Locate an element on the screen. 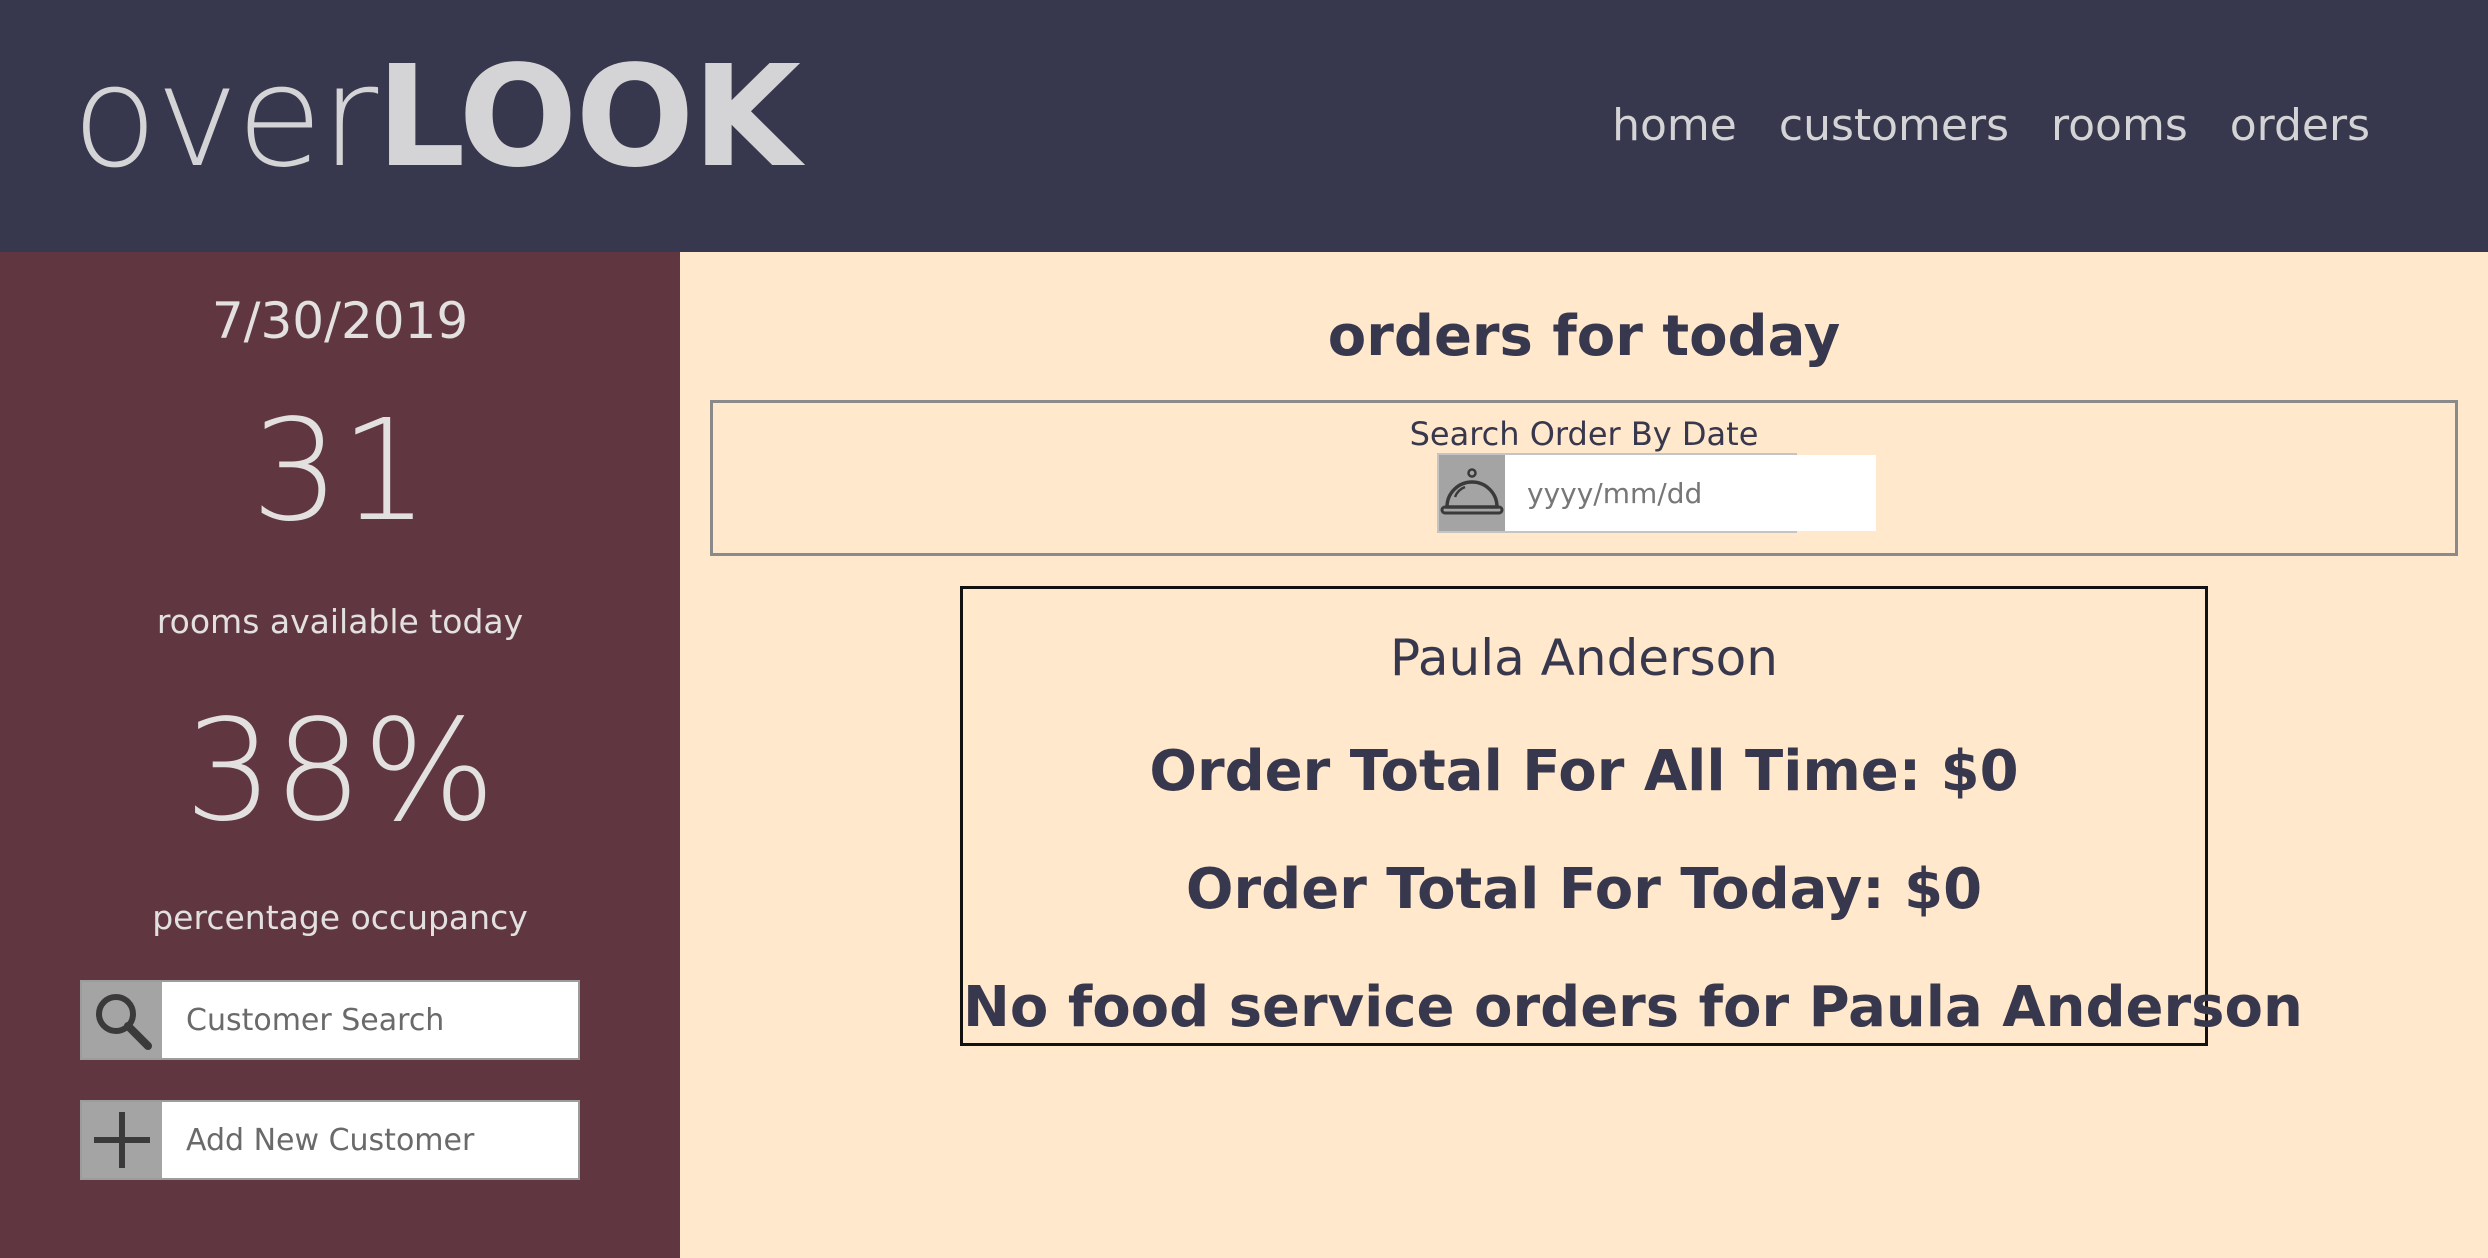 The image size is (2488, 1258). occupancy-percent: 38% is located at coordinates (340, 771).